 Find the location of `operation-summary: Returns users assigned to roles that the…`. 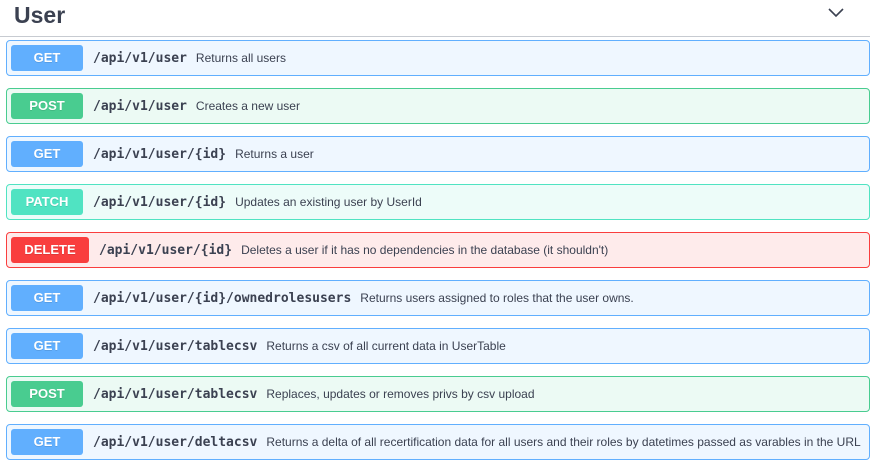

operation-summary: Returns users assigned to roles that the… is located at coordinates (497, 298).